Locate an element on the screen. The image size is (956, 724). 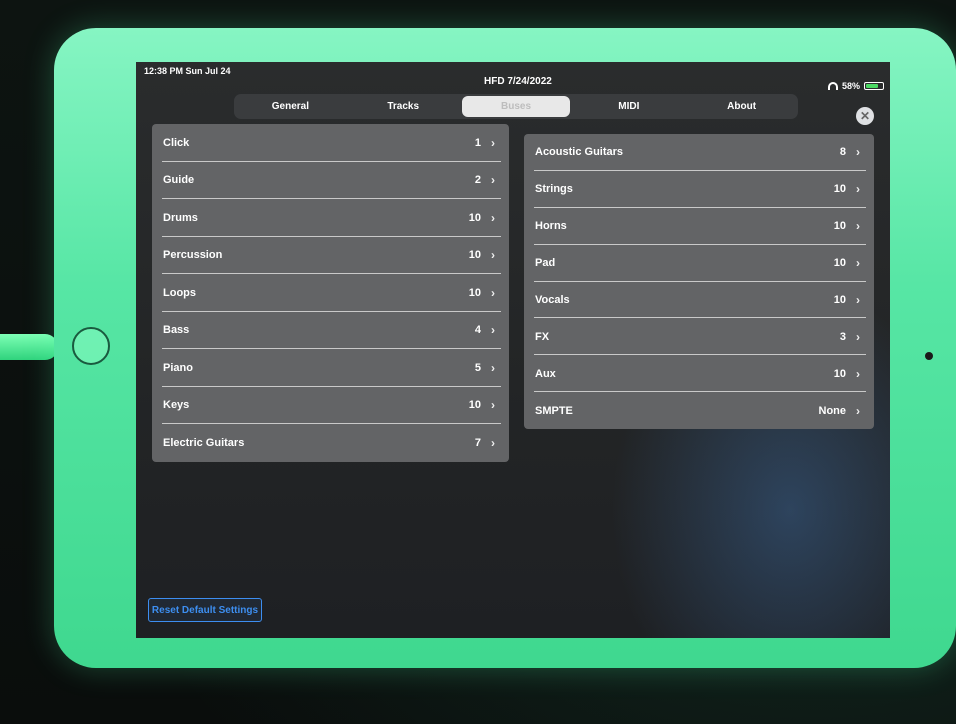
wifi-icon is located at coordinates (832, 86).